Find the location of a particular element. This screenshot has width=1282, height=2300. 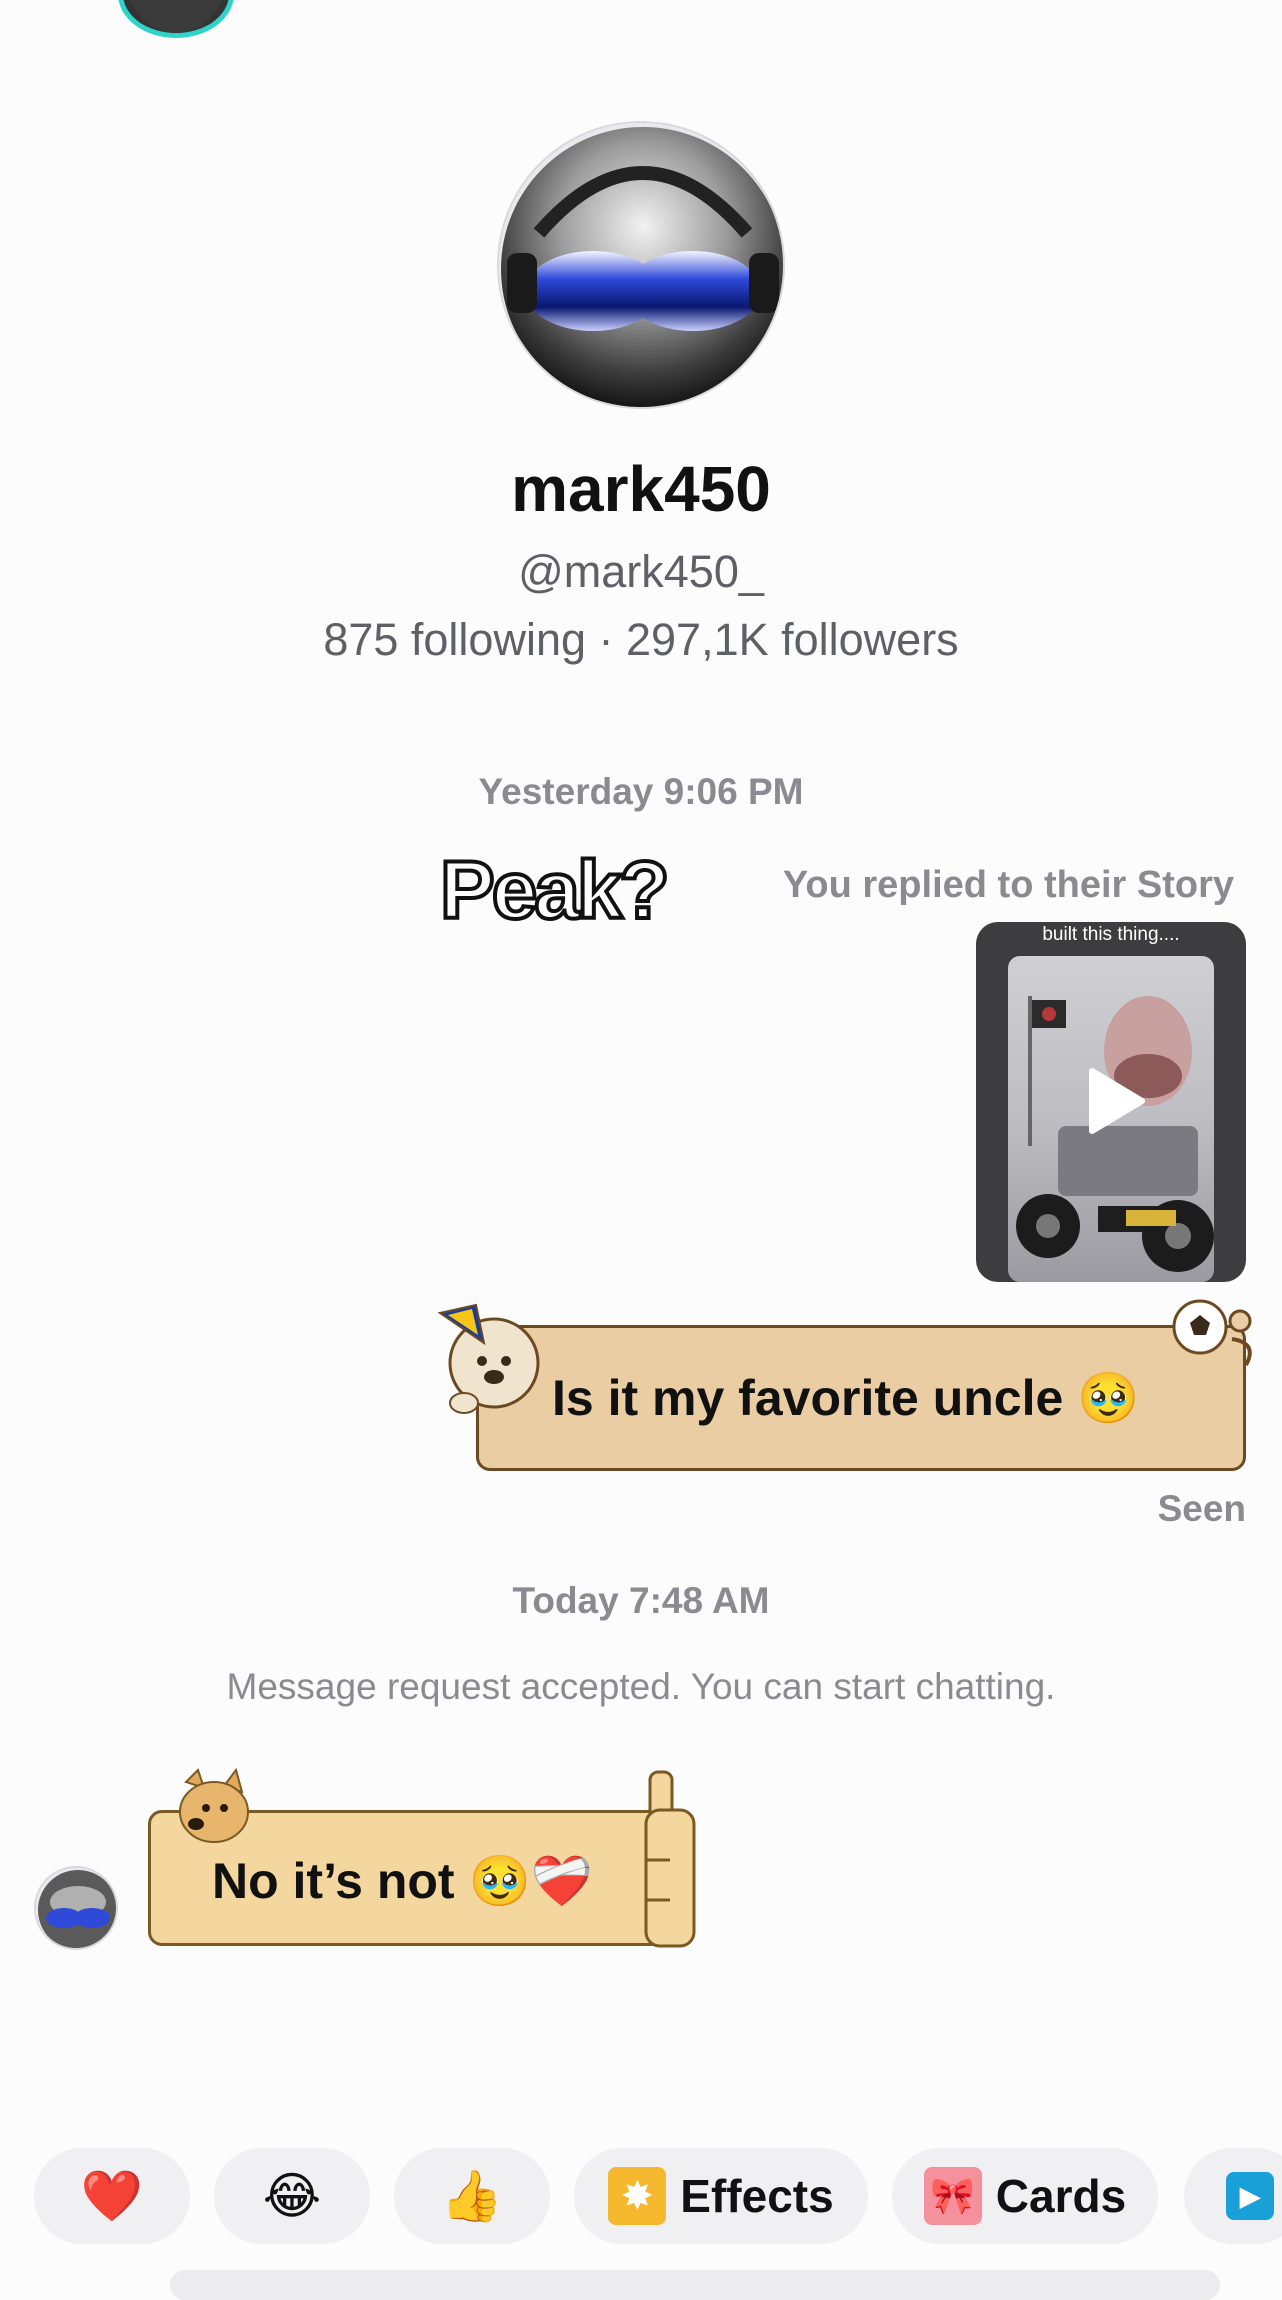

react-laugh-button: 😂 is located at coordinates (292, 2196).